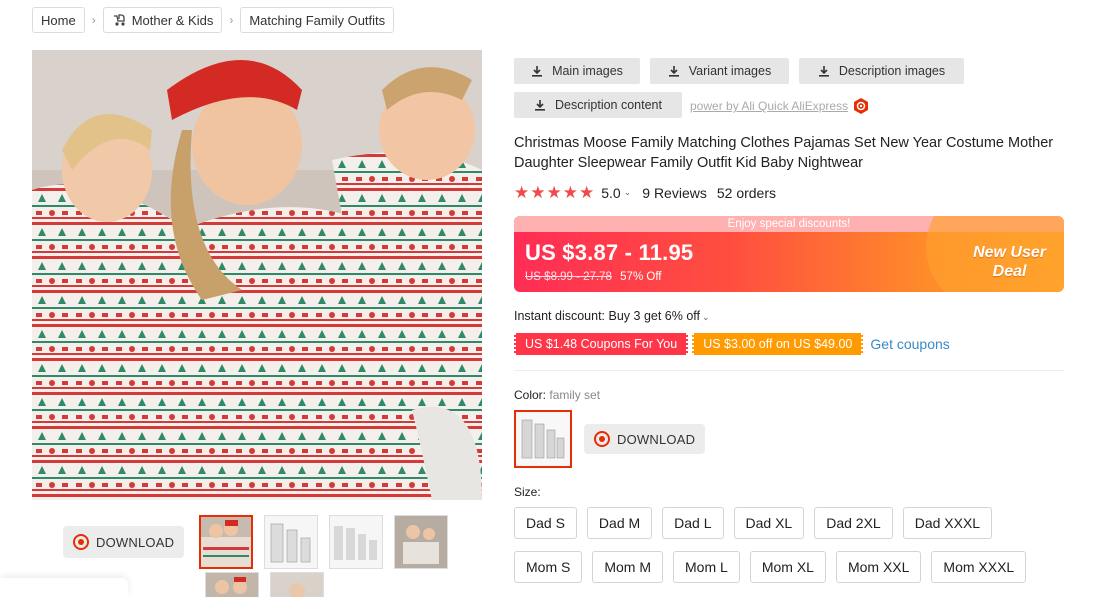 This screenshot has height=597, width=1093. What do you see at coordinates (317, 20) in the screenshot?
I see `breadcrumb-matching-family-outfits: Matching Family Outfits` at bounding box center [317, 20].